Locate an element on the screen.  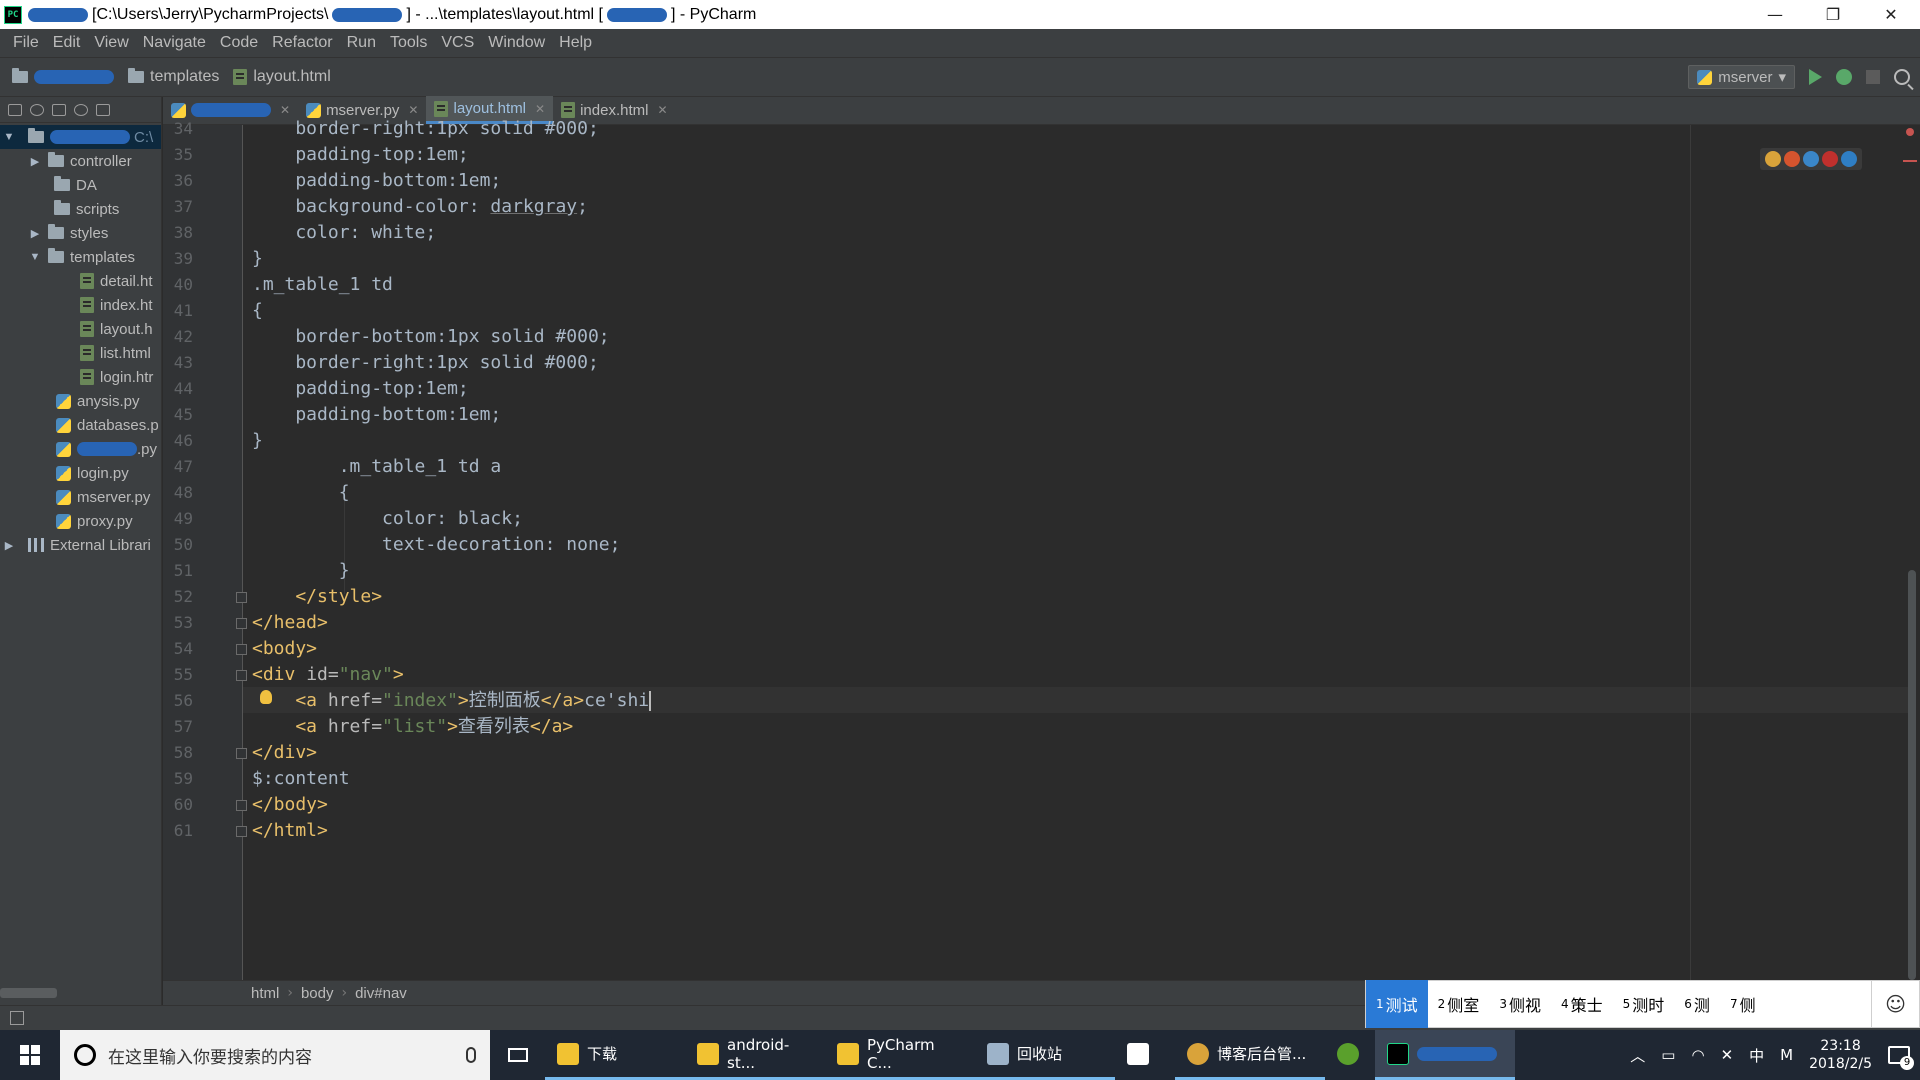
editor-vertical-scrollbar is located at coordinates (1912, 775).